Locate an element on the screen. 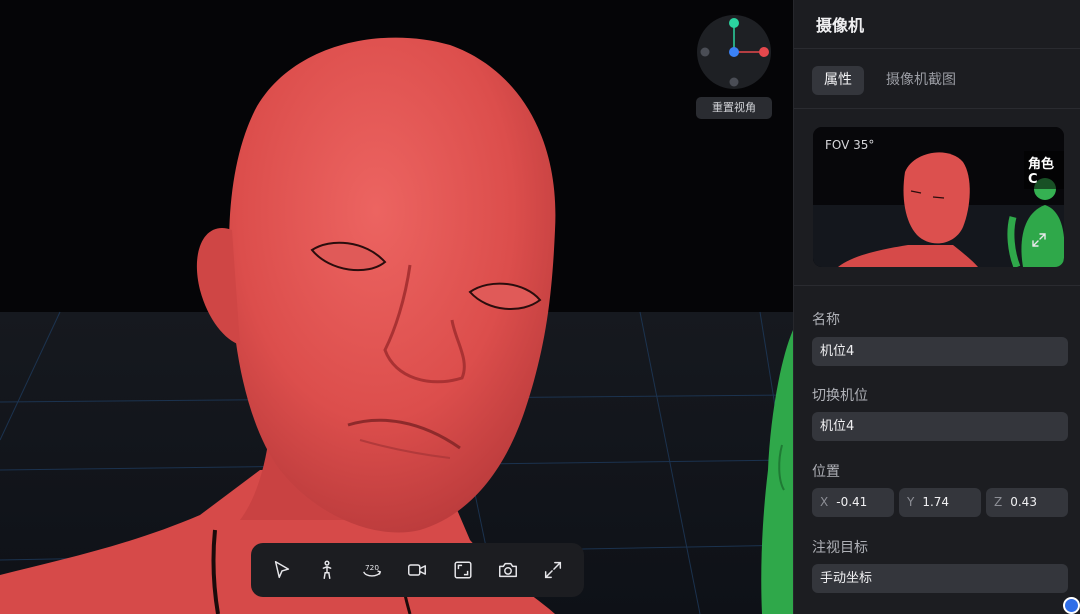 This screenshot has height=614, width=1080. camera-icon is located at coordinates (508, 570).